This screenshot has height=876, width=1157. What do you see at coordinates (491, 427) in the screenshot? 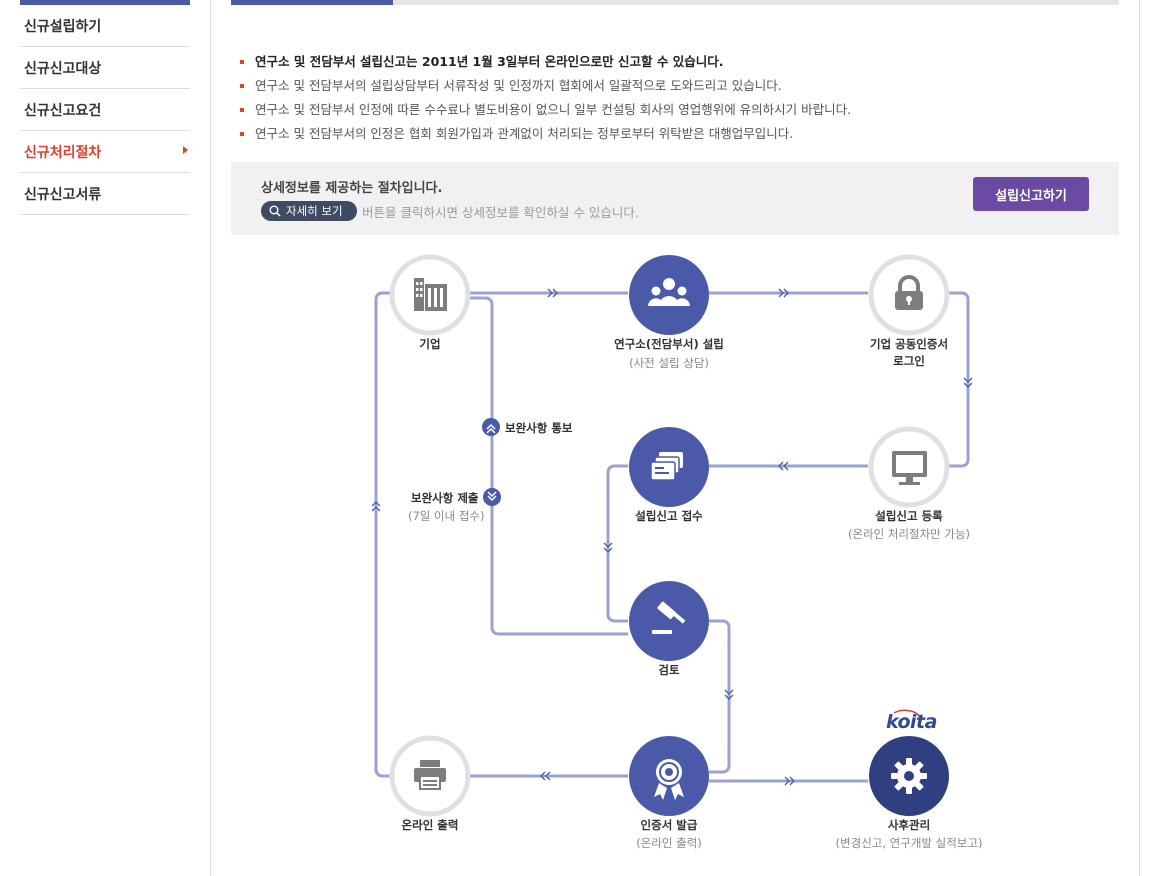
I see `supplement-notice-badge` at bounding box center [491, 427].